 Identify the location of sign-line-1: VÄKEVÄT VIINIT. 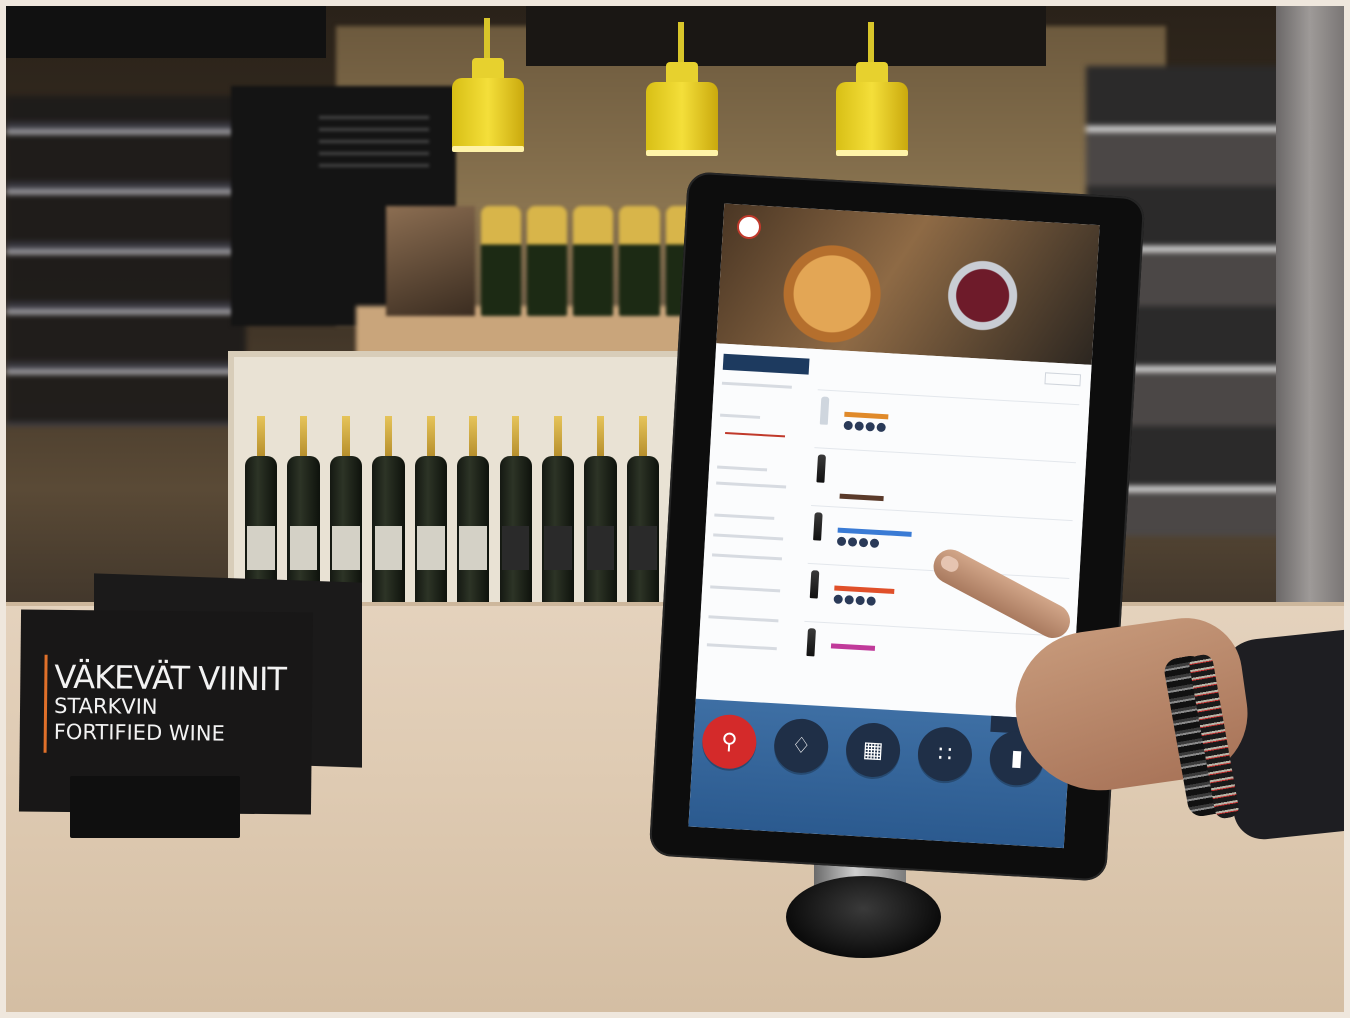
(170, 678).